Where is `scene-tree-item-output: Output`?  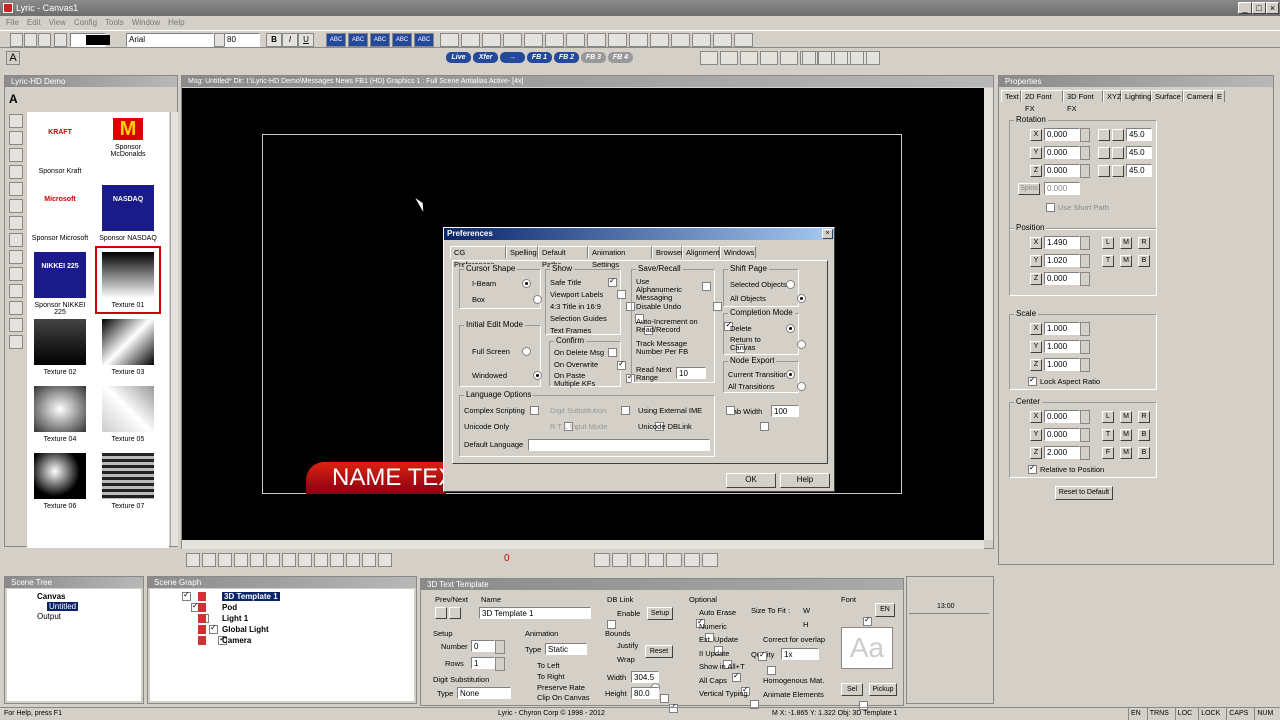 scene-tree-item-output: Output is located at coordinates (49, 616).